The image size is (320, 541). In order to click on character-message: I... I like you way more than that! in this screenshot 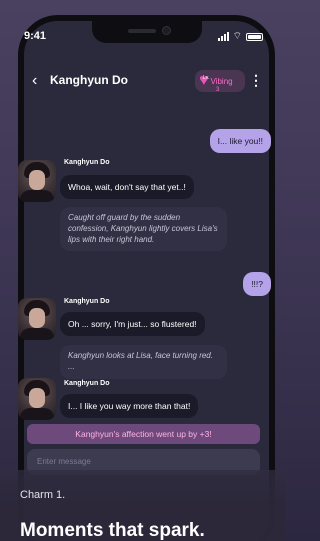, I will do `click(129, 406)`.